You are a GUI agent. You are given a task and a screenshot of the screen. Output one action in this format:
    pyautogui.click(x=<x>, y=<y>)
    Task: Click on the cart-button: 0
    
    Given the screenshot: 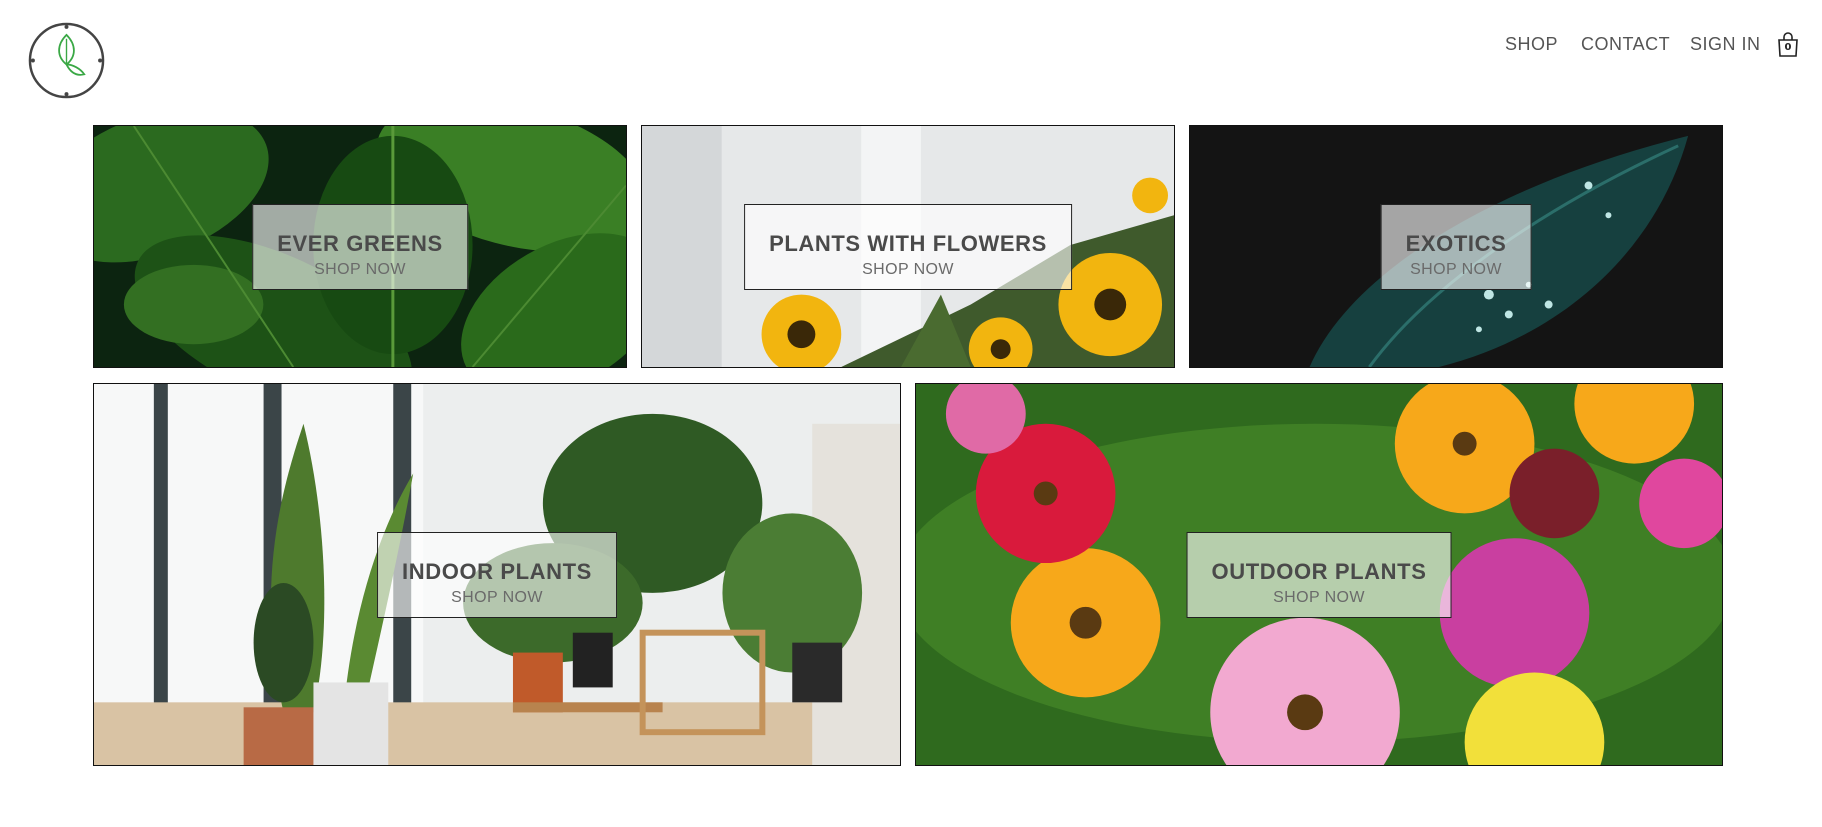 What is the action you would take?
    pyautogui.click(x=1788, y=45)
    